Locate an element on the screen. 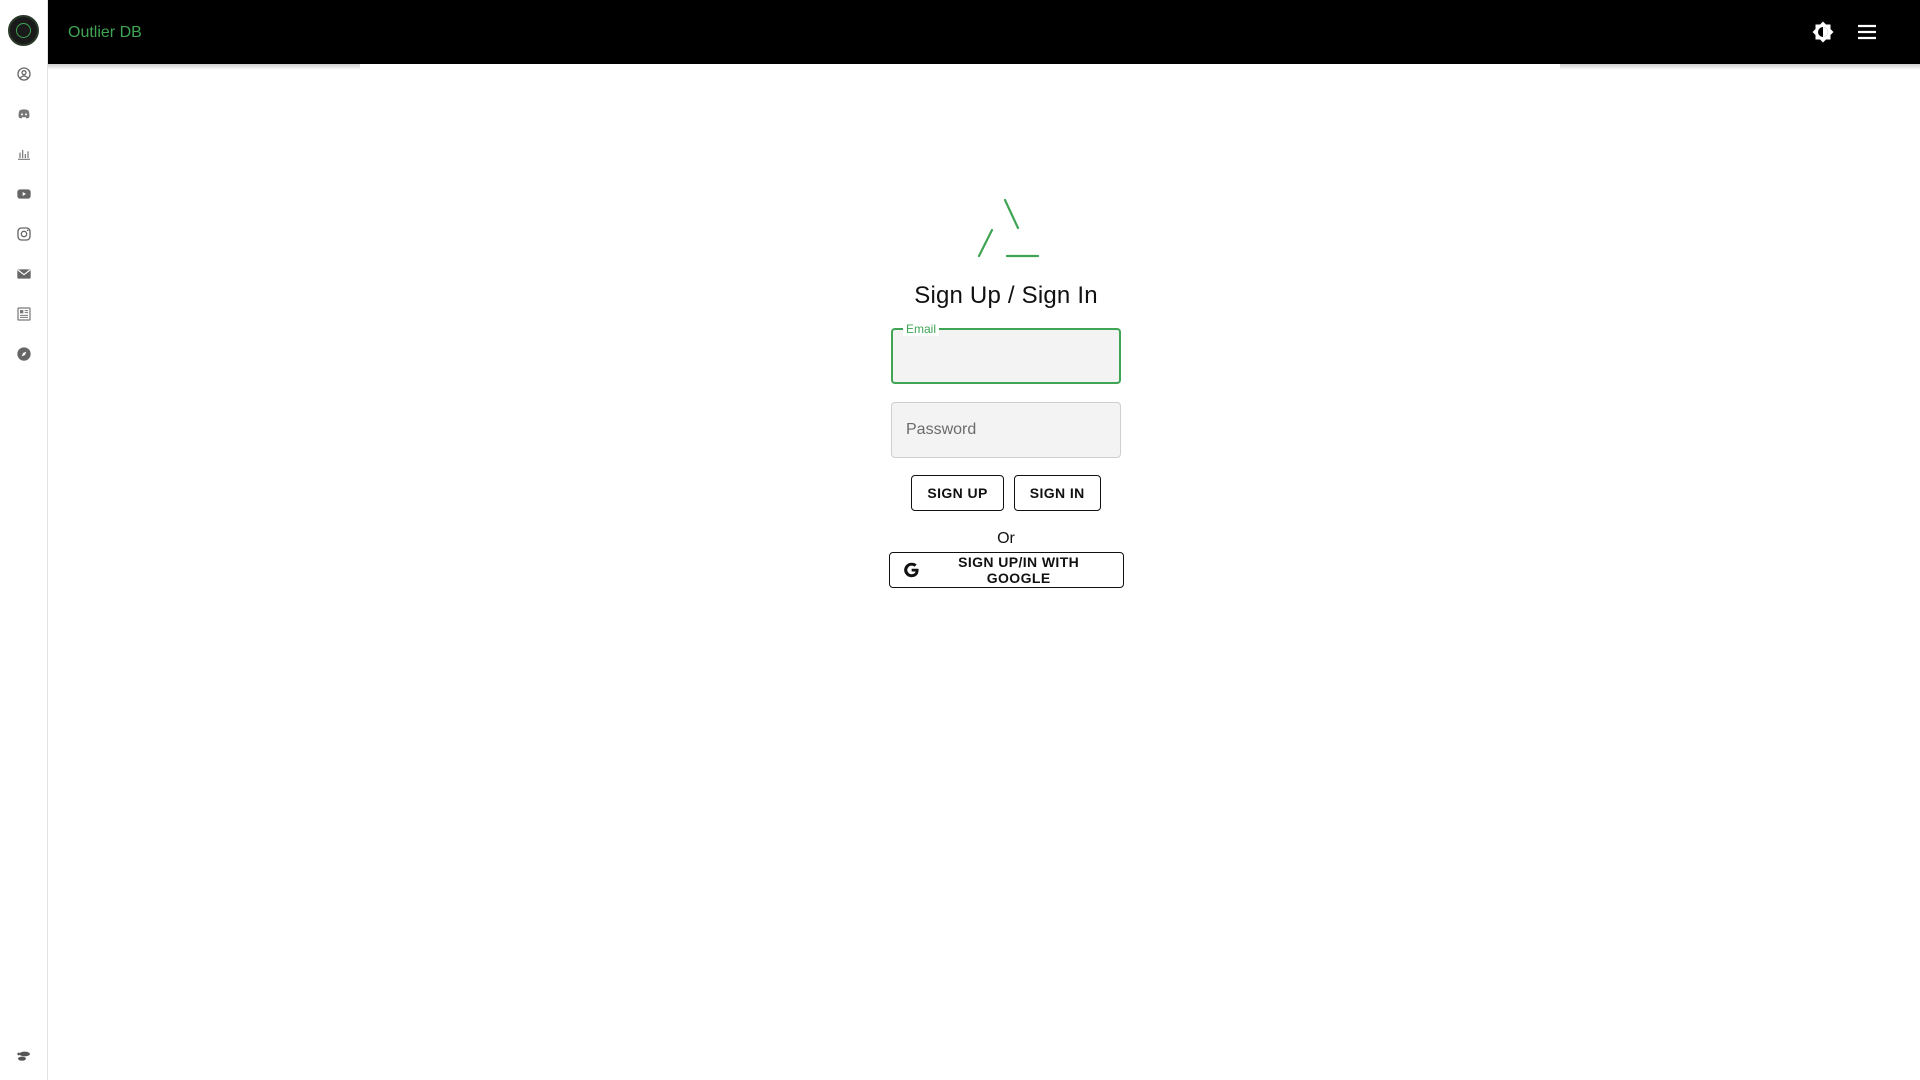 The height and width of the screenshot is (1080, 1920). app-title: Outlier DB is located at coordinates (105, 33).